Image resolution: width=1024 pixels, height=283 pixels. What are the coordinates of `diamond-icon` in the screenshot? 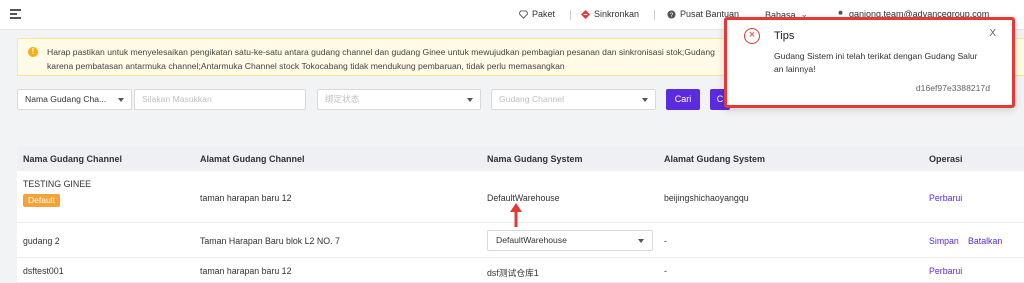 It's located at (523, 14).